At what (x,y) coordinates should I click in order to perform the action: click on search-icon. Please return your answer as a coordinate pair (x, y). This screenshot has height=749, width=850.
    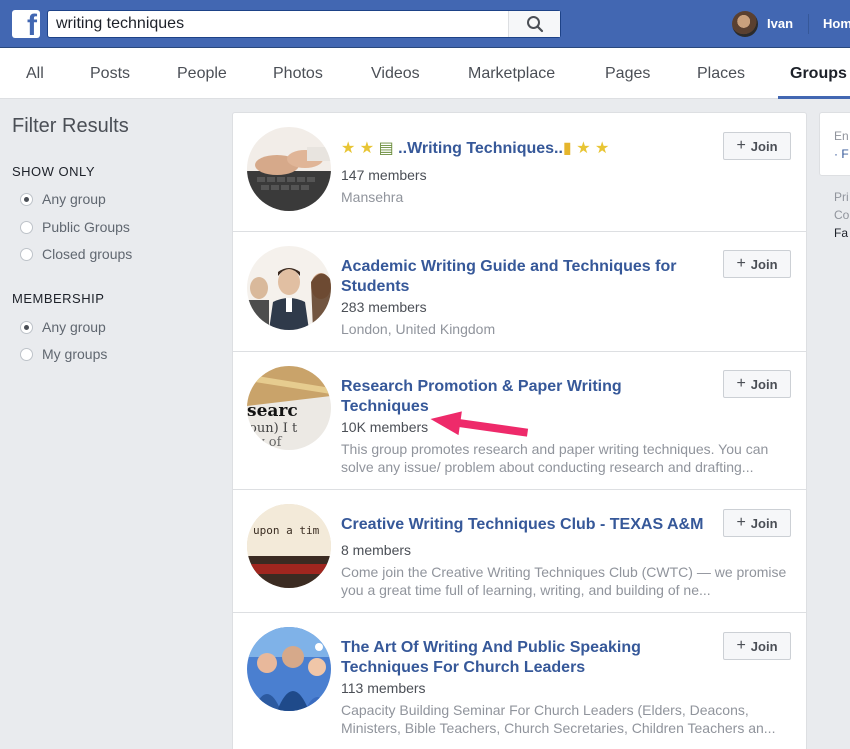
    Looking at the image, I should click on (534, 24).